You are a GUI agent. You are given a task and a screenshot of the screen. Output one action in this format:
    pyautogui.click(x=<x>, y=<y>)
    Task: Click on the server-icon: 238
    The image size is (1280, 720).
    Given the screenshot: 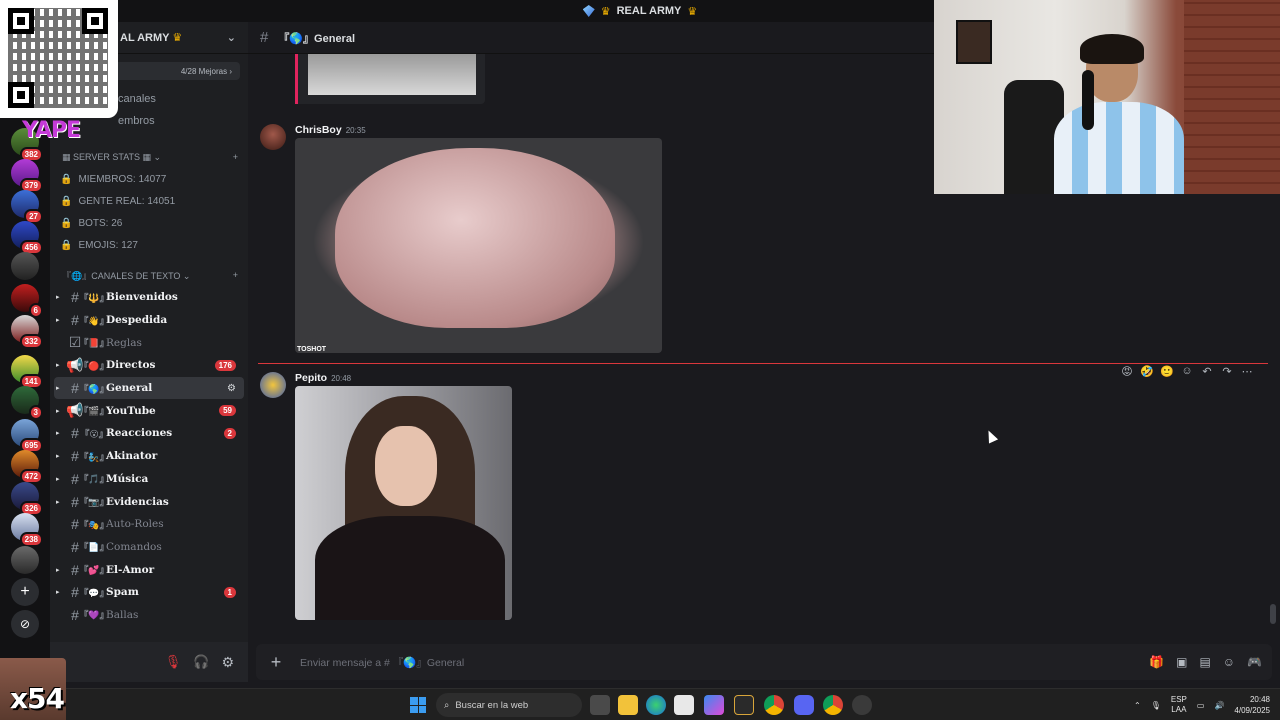 What is the action you would take?
    pyautogui.click(x=27, y=530)
    